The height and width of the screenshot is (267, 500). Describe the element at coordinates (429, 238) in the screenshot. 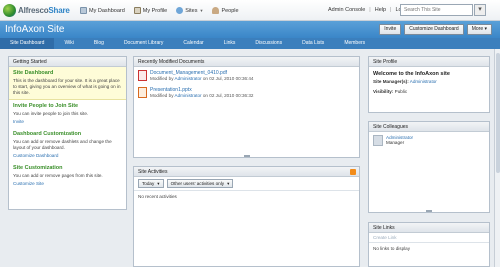

I see `create-link-button: Create Link` at that location.